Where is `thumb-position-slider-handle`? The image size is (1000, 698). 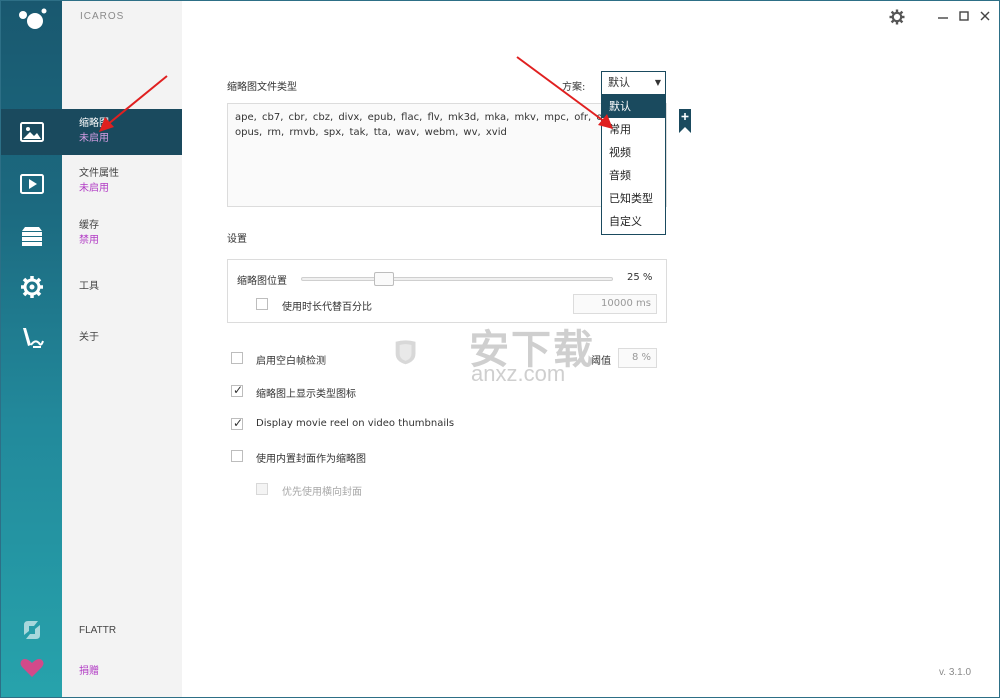 thumb-position-slider-handle is located at coordinates (384, 279).